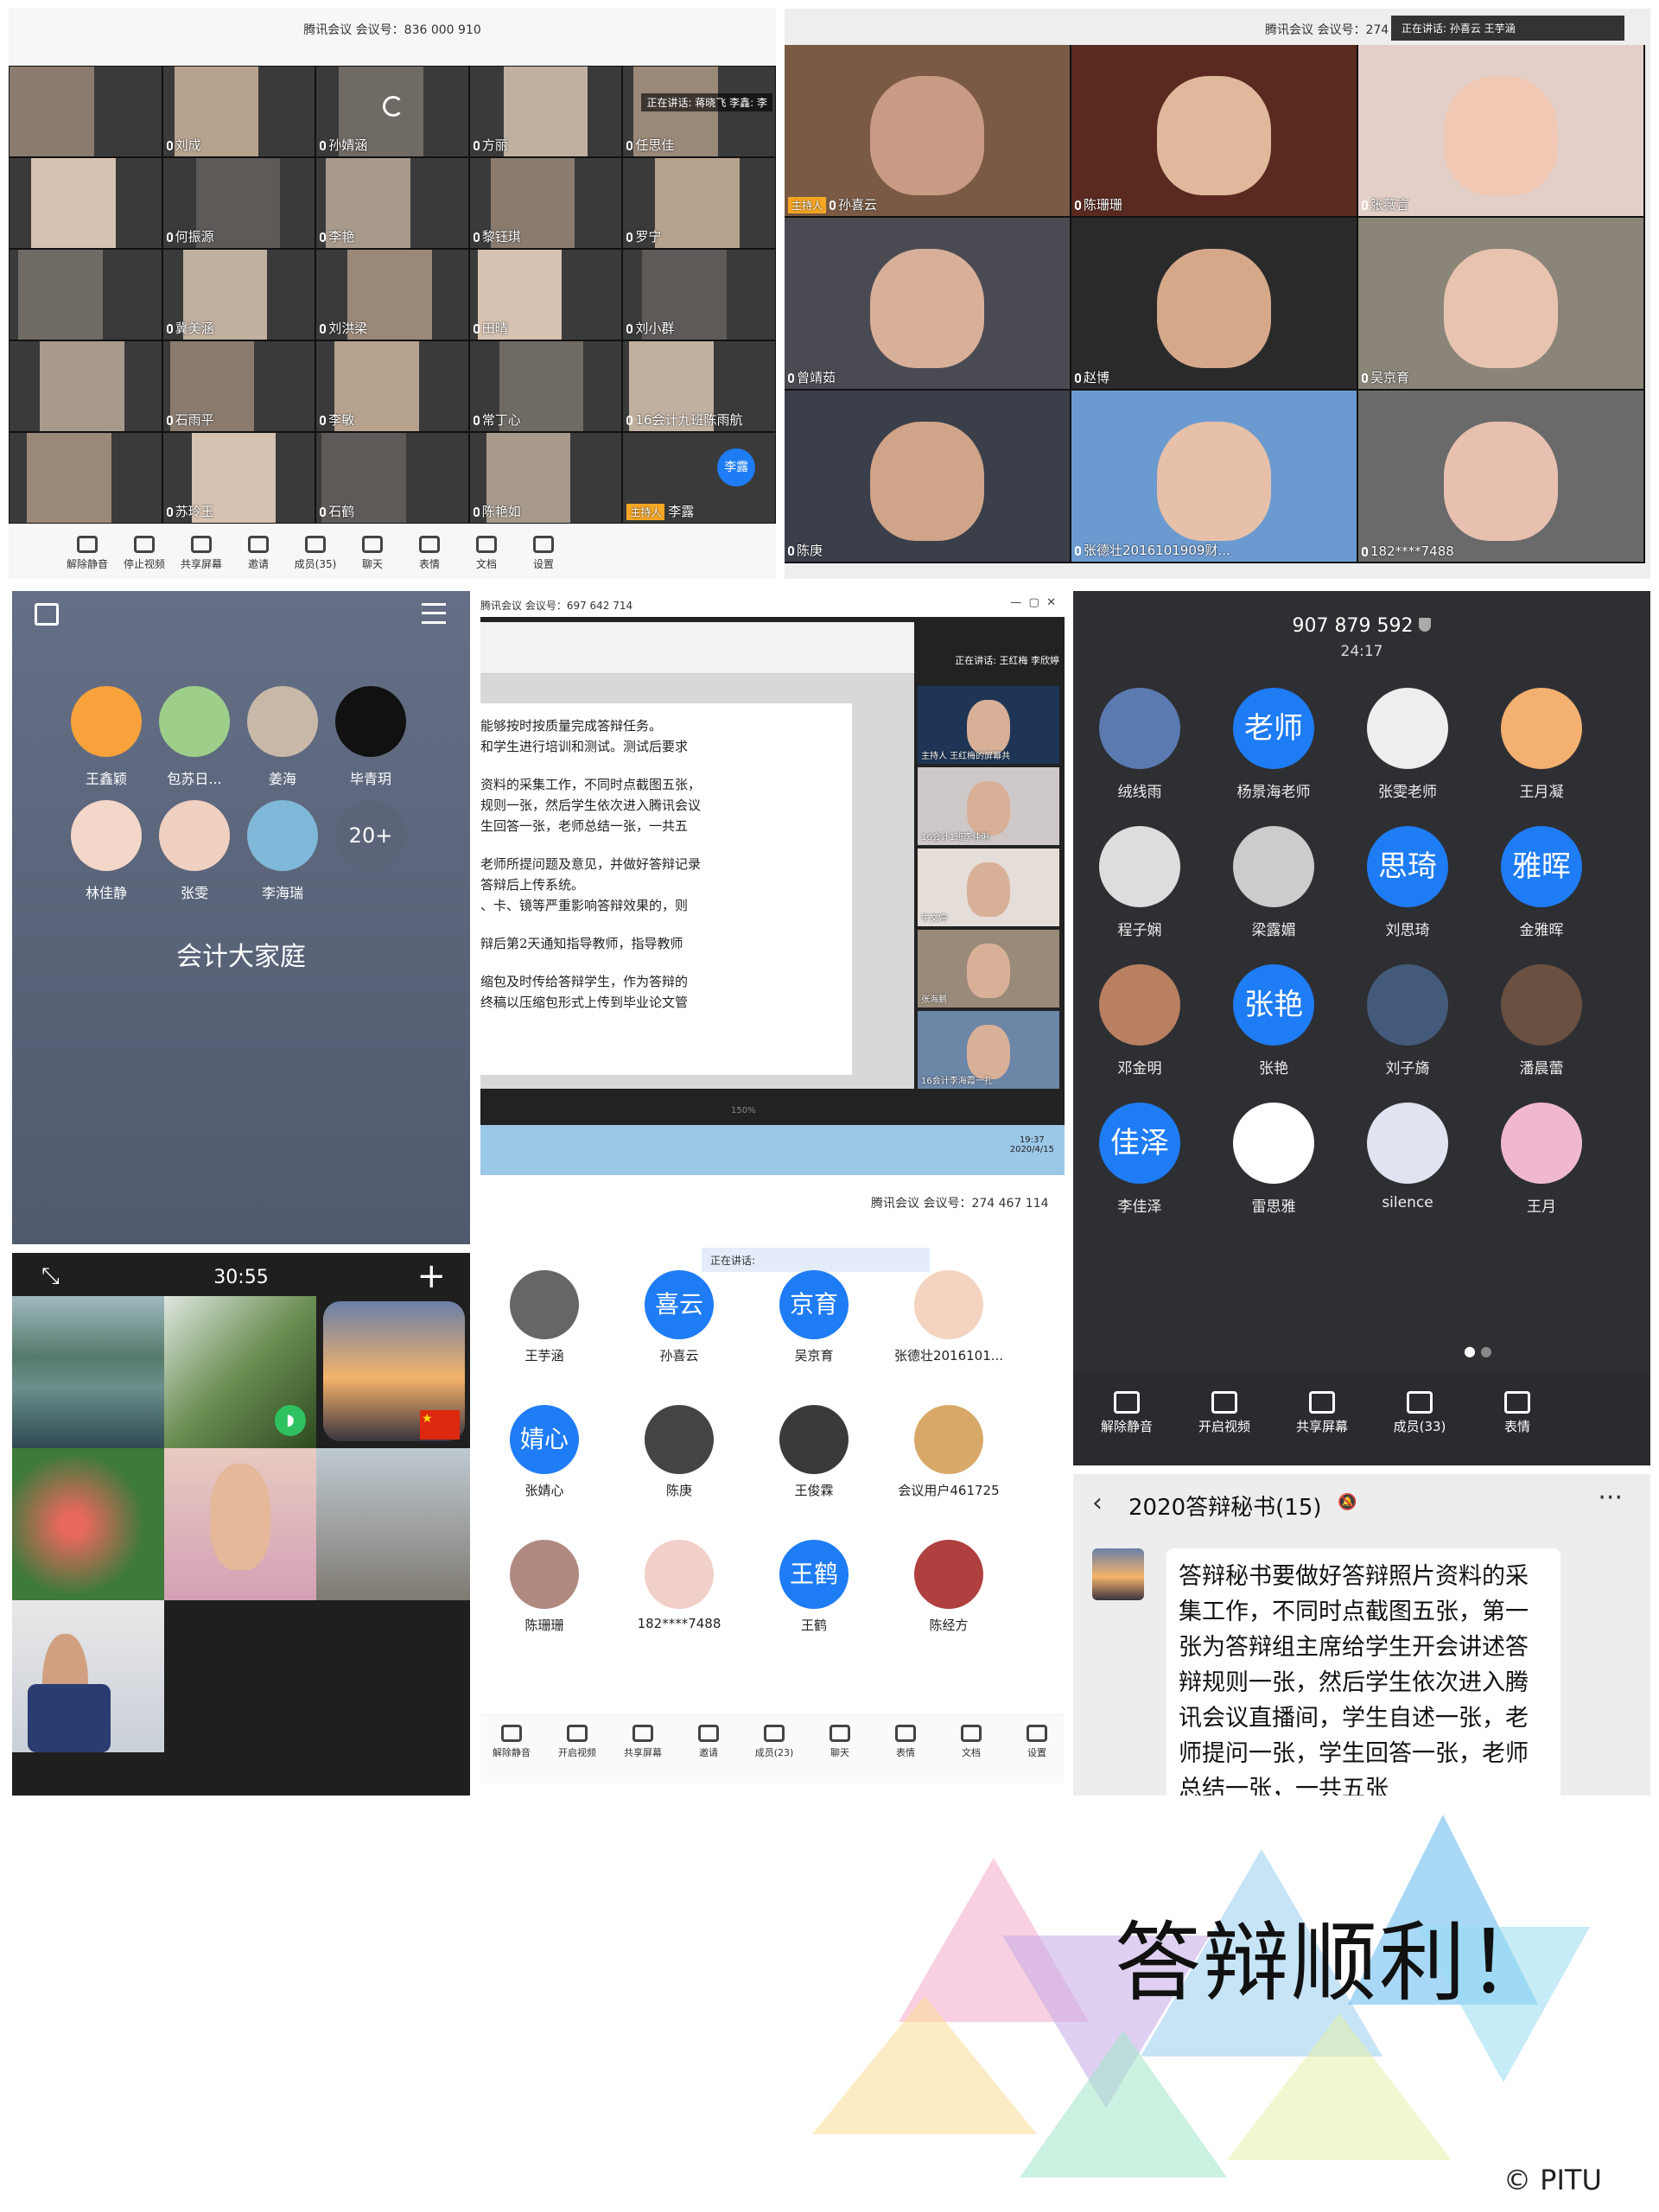 Image resolution: width=1659 pixels, height=2212 pixels. Describe the element at coordinates (392, 203) in the screenshot. I see `video-tile: 李艳` at that location.